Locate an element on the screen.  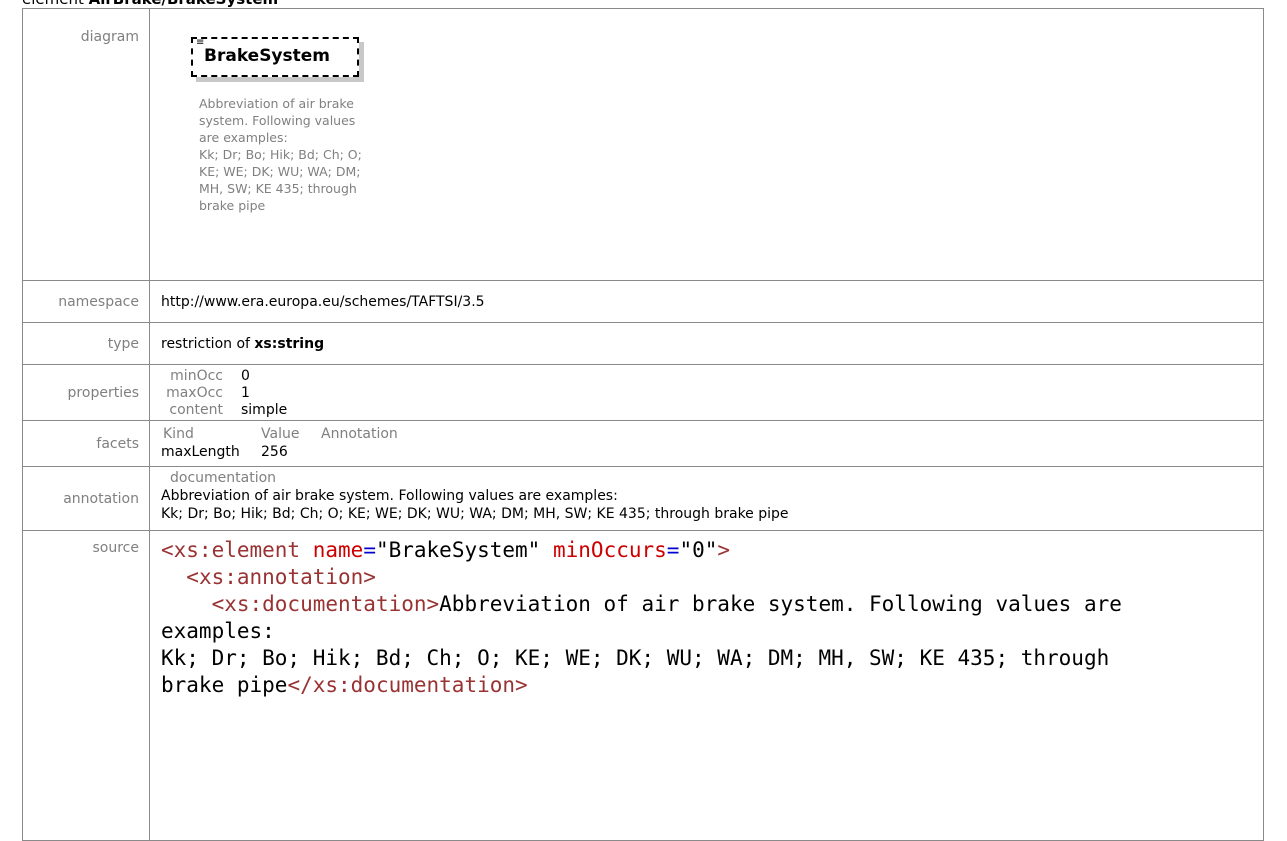
prop-key: maxOcc is located at coordinates (194, 393).